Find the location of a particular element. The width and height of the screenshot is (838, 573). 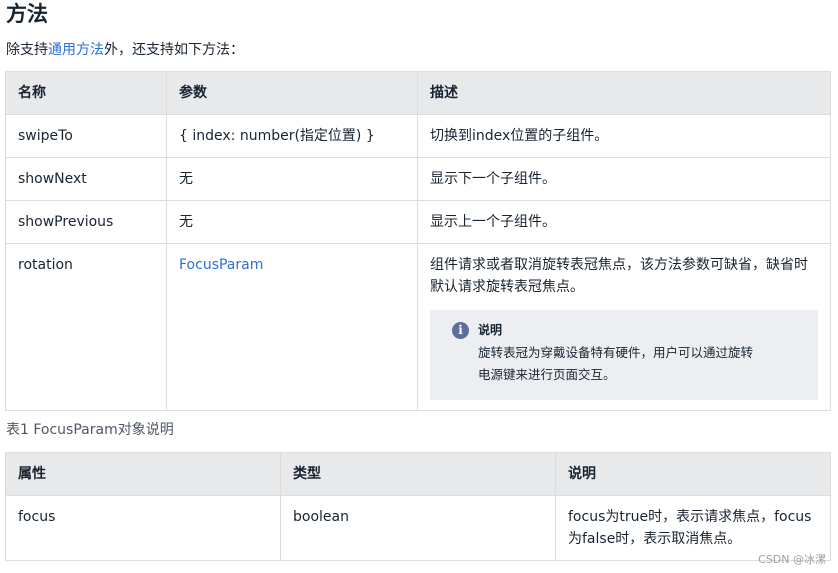

method-param: FocusParam is located at coordinates (292, 327).